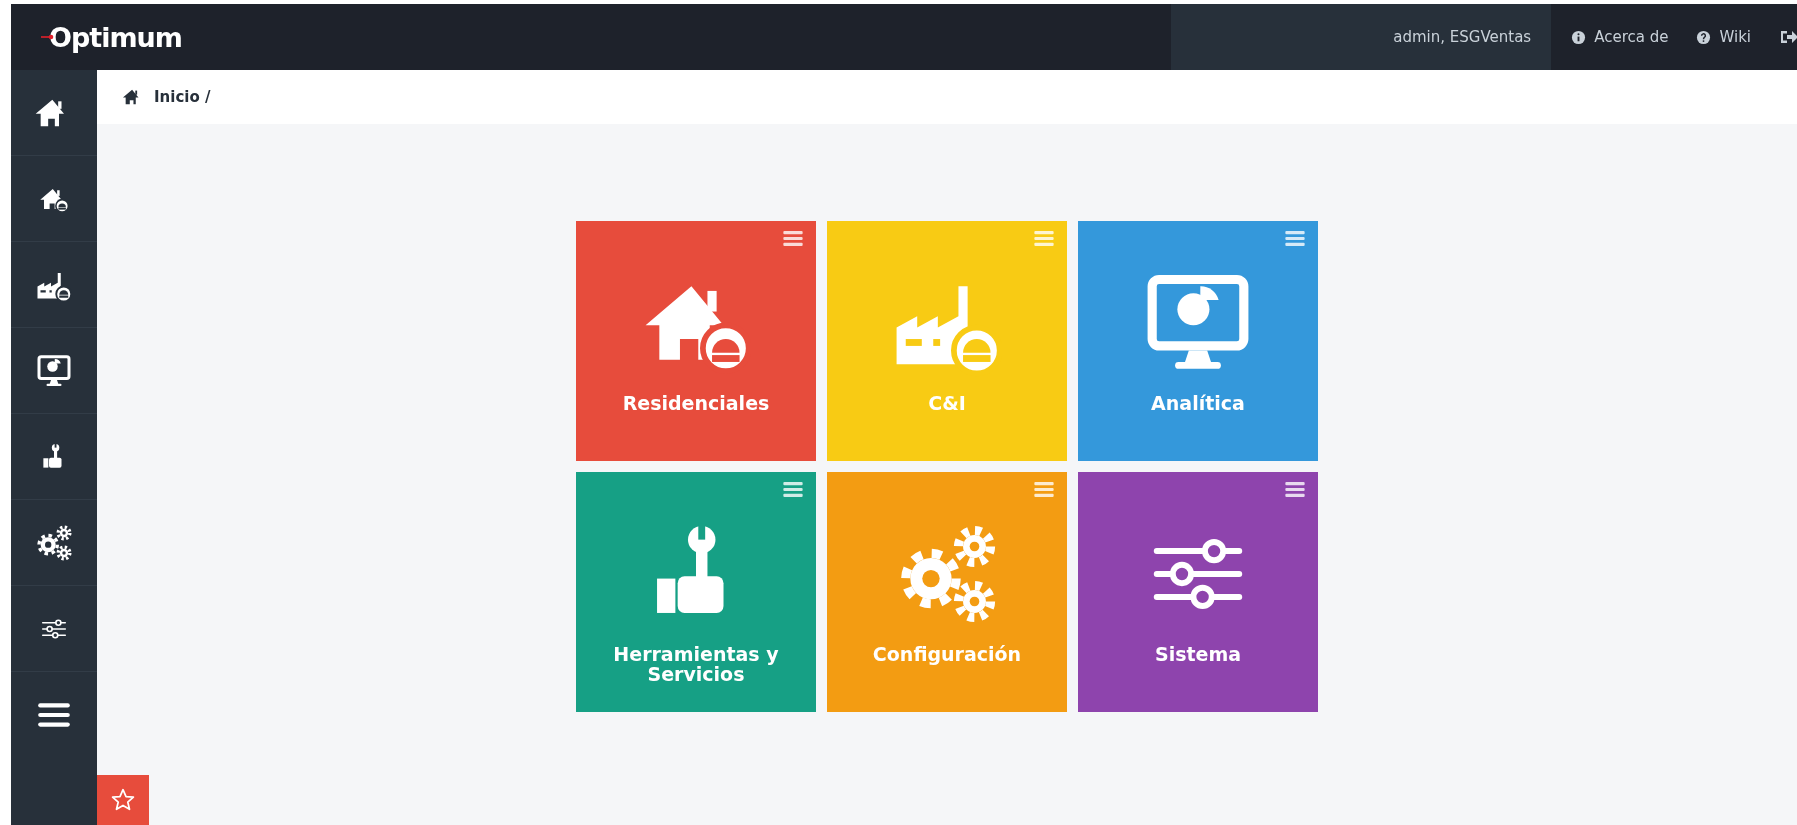  I want to click on logout-icon, so click(1788, 37).